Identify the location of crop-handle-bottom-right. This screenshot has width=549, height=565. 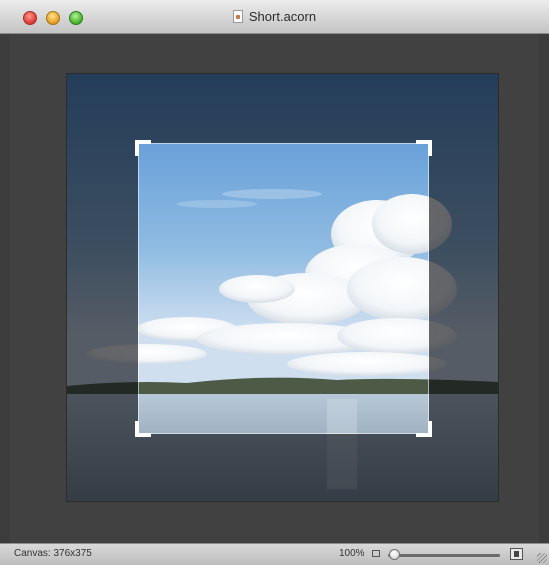
(424, 429).